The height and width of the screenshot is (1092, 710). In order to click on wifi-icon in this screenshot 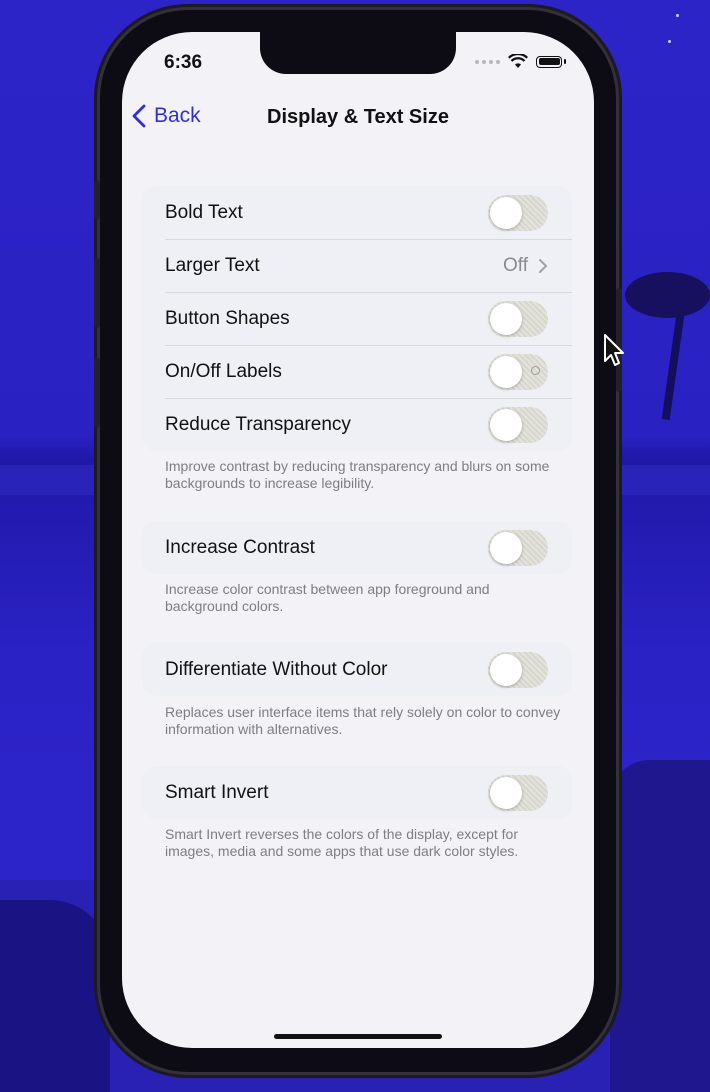, I will do `click(518, 61)`.